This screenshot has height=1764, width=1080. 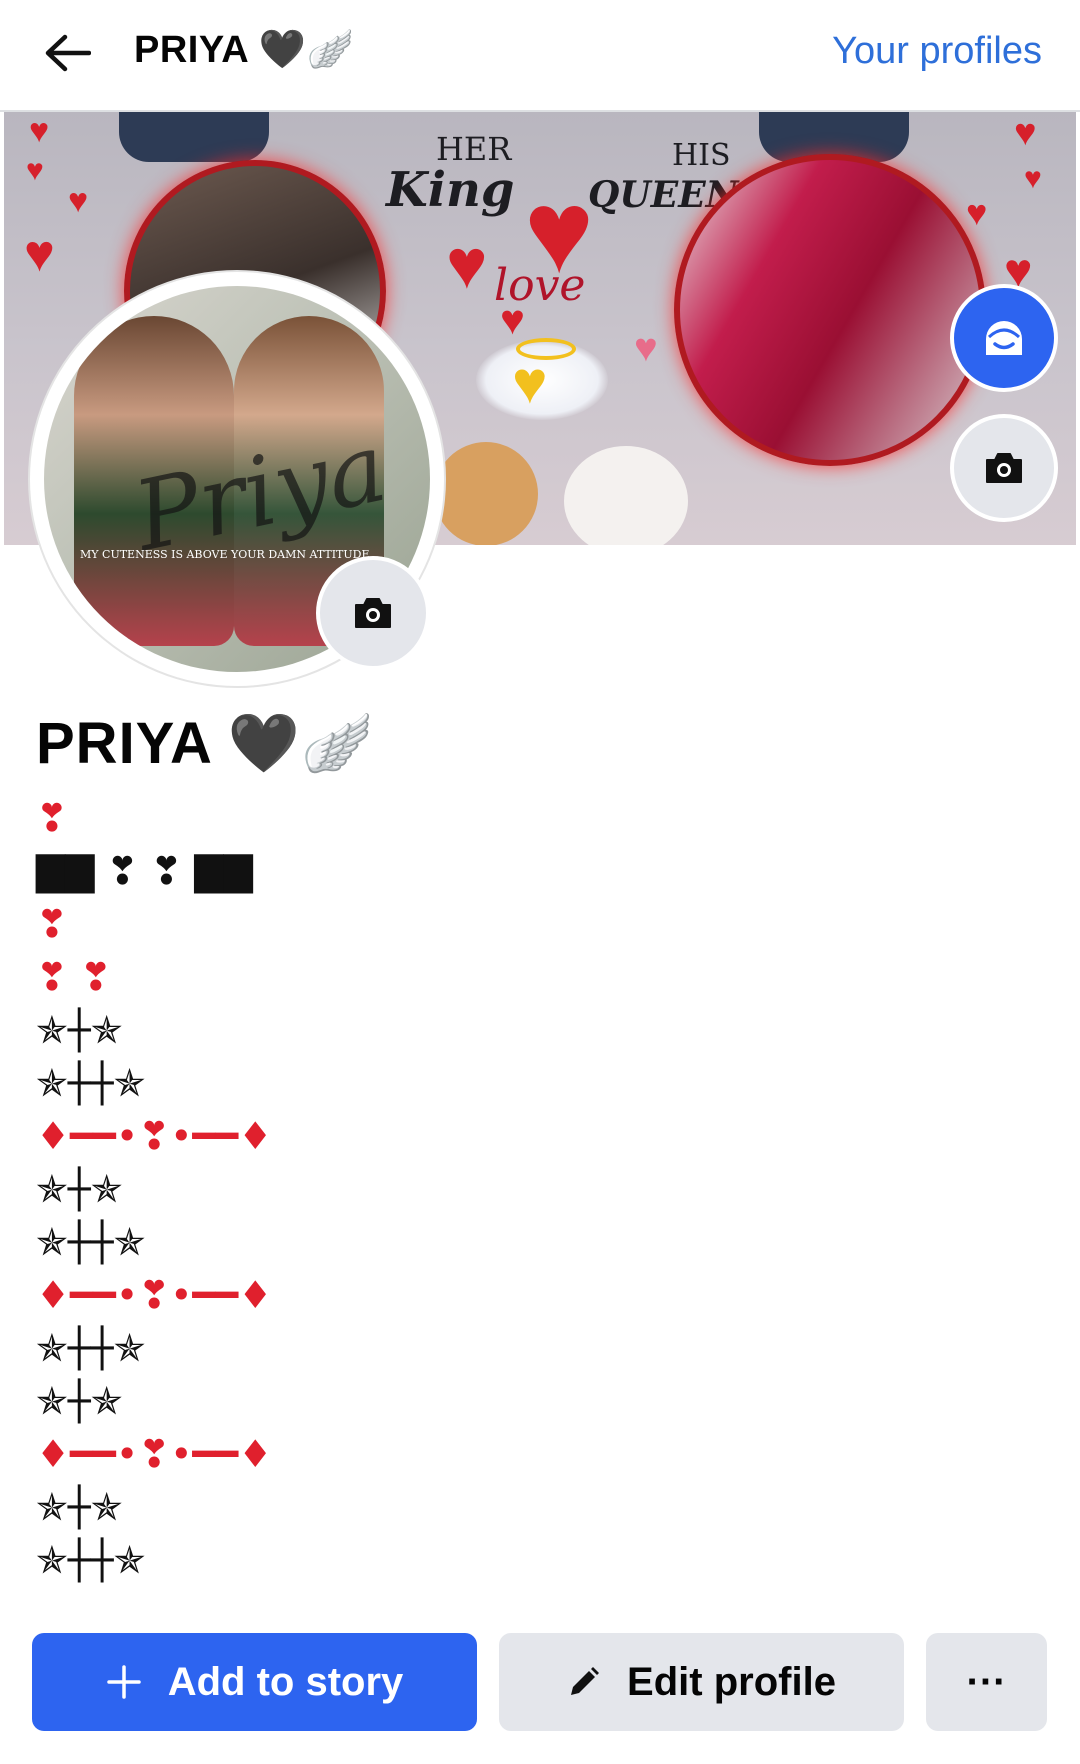 What do you see at coordinates (626, 495) in the screenshot?
I see `white-bear-decoration` at bounding box center [626, 495].